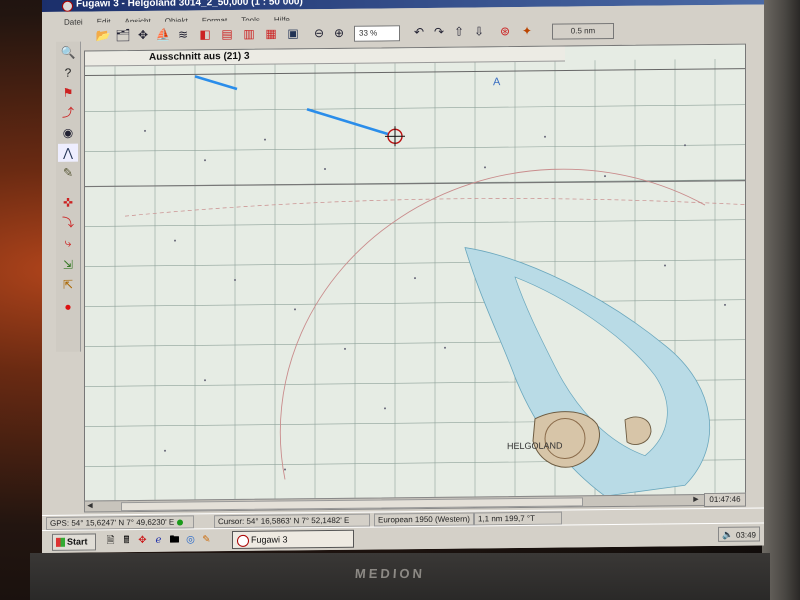 The image size is (800, 600). What do you see at coordinates (518, 518) in the screenshot?
I see `status-distance: 1,1 nm 199,7 °T` at bounding box center [518, 518].